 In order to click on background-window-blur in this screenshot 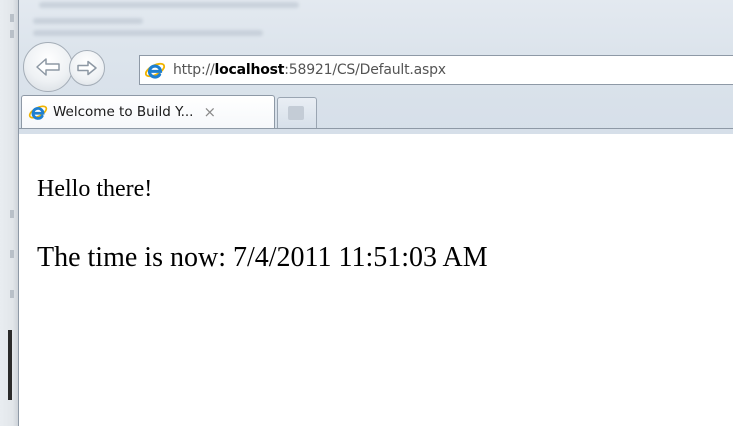, I will do `click(376, 20)`.